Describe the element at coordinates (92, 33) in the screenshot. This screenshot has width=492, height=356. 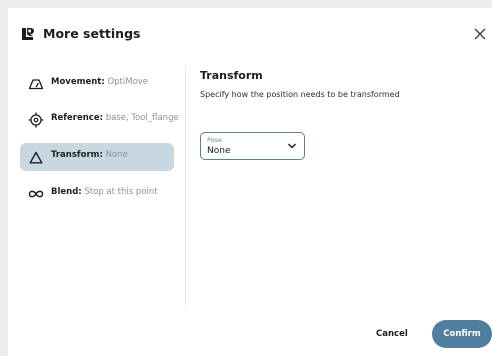
I see `dialog-title: More settings` at that location.